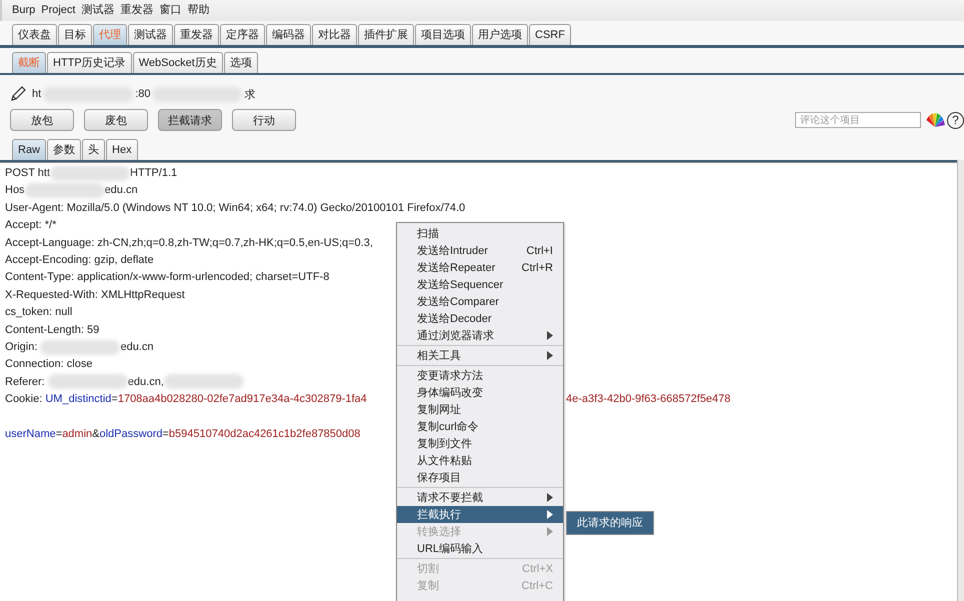  I want to click on tab: Hex, so click(122, 149).